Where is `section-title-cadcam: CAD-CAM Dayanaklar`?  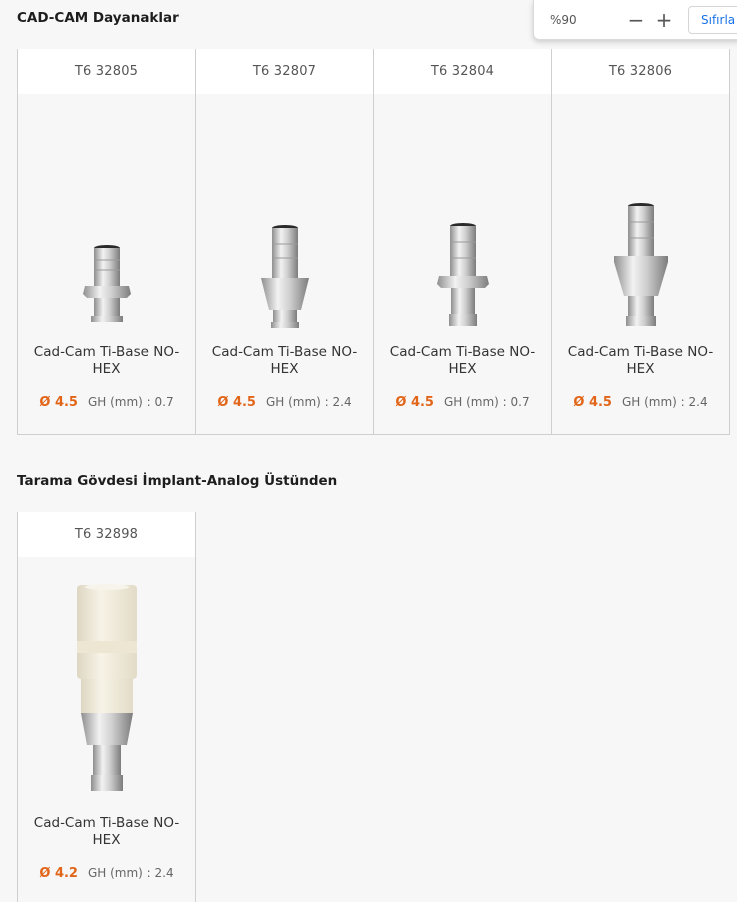
section-title-cadcam: CAD-CAM Dayanaklar is located at coordinates (98, 18).